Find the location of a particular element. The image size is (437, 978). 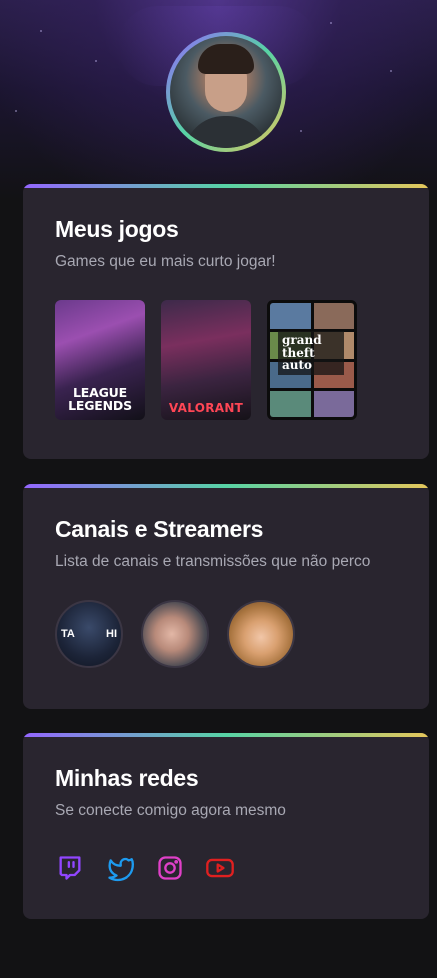

game-league-of-legends: LEAGUE LEGENDS is located at coordinates (100, 360).